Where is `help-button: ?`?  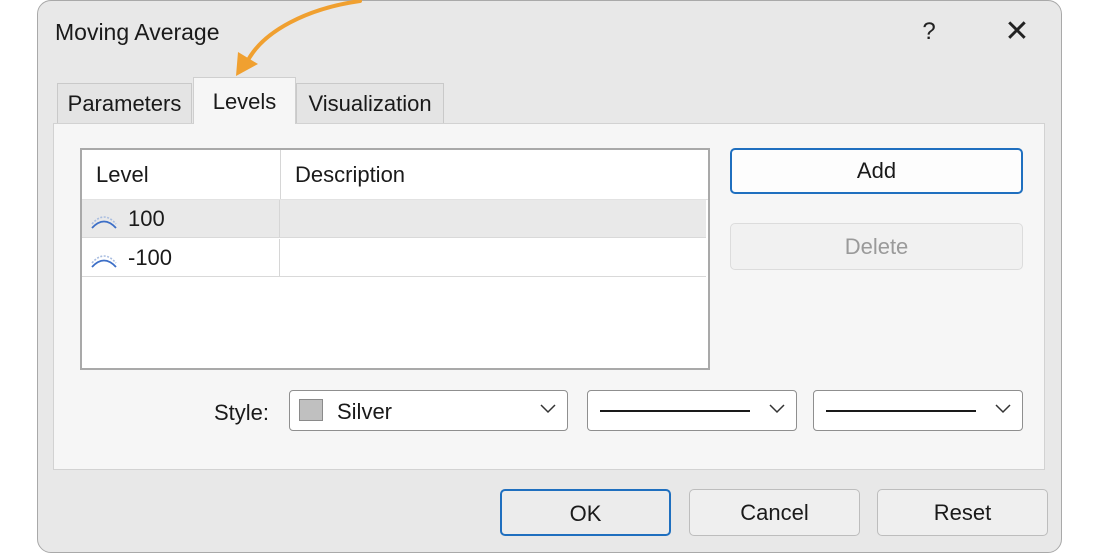 help-button: ? is located at coordinates (929, 32).